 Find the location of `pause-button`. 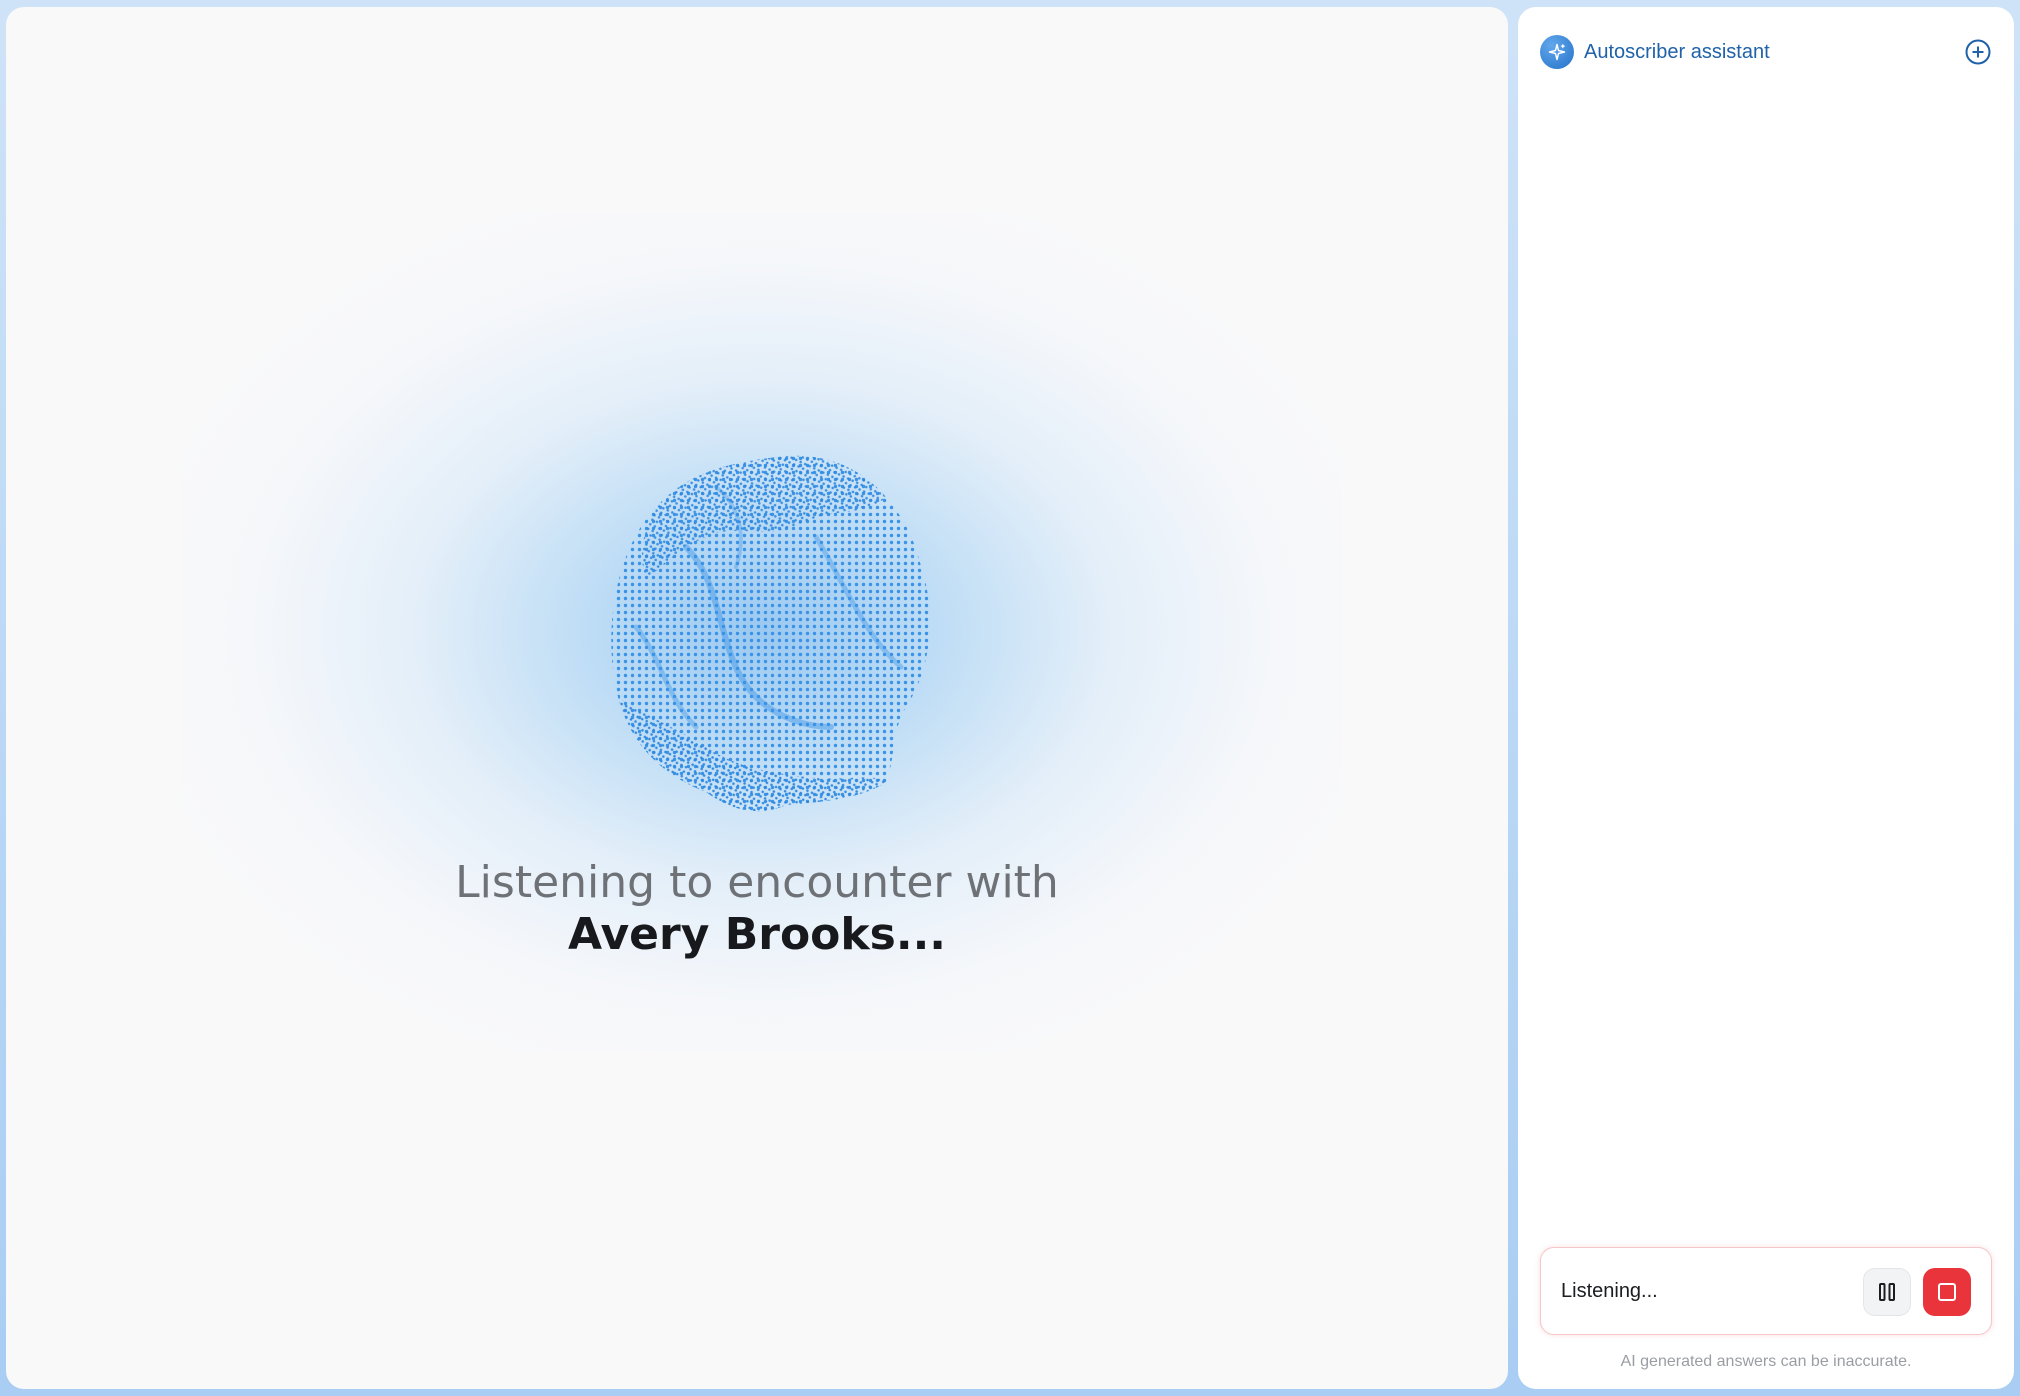

pause-button is located at coordinates (1887, 1292).